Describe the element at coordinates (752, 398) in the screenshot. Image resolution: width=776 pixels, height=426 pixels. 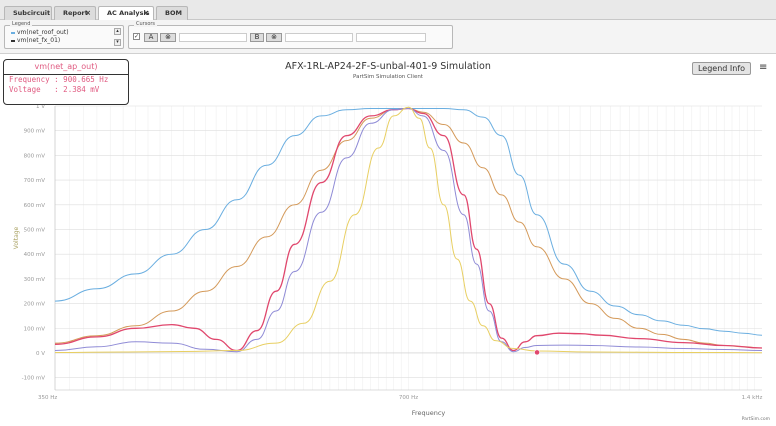
I see `x-tick-label: 1.4 kHz` at that location.